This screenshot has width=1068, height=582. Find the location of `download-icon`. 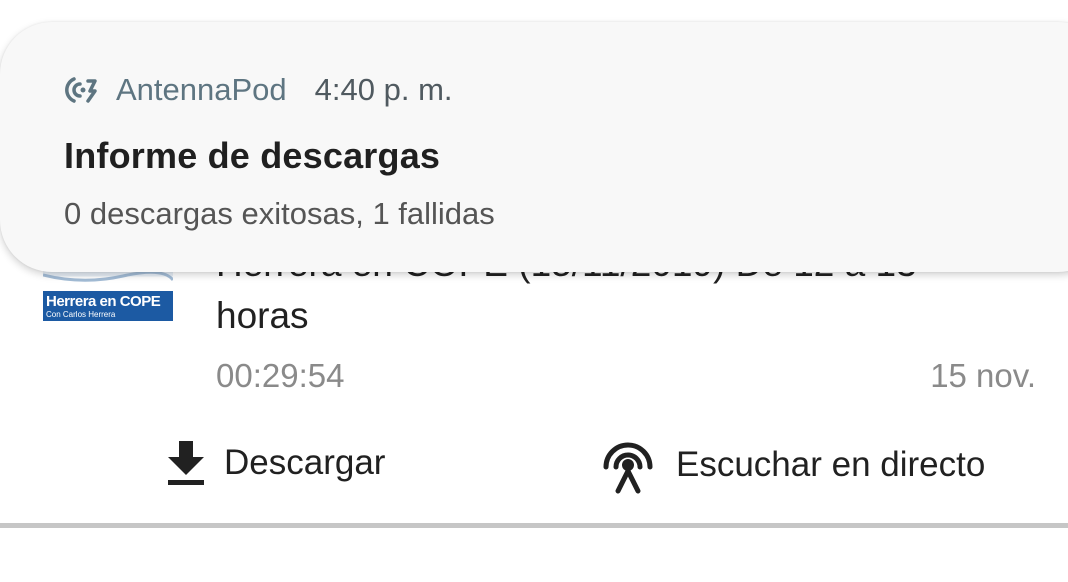

download-icon is located at coordinates (186, 463).